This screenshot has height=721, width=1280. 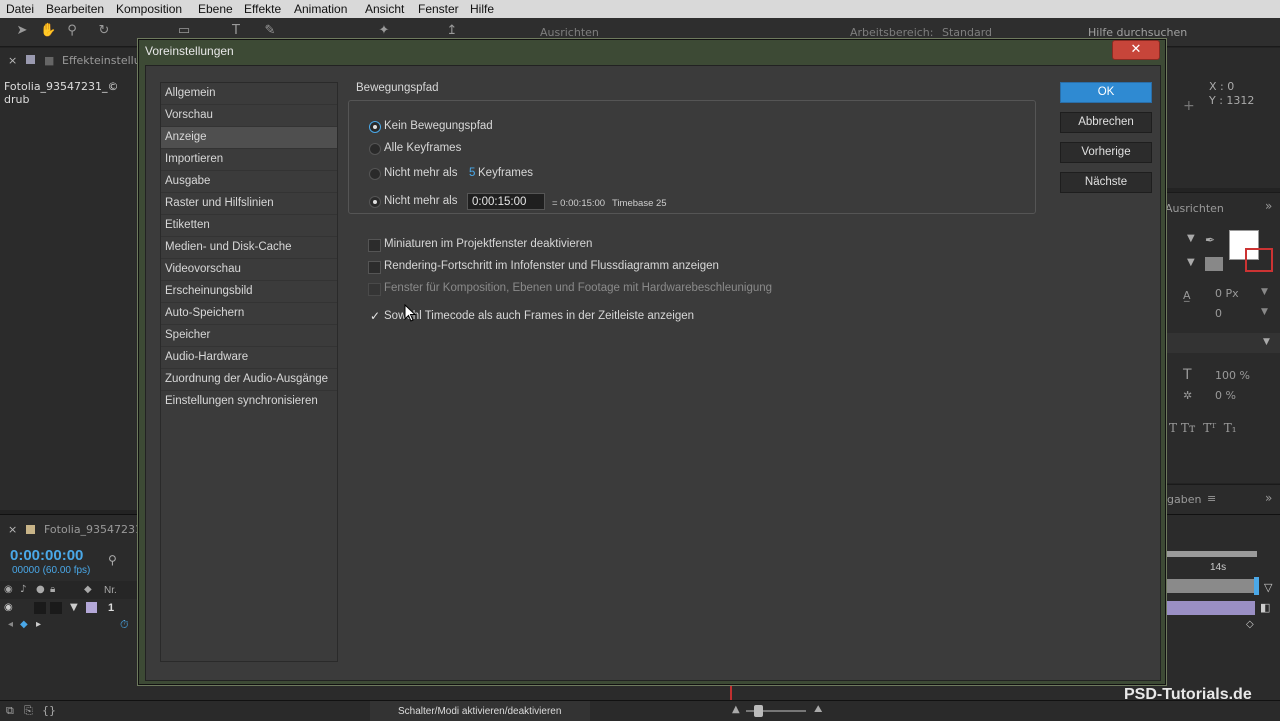 I want to click on stroke-color-swatch, so click(x=1259, y=260).